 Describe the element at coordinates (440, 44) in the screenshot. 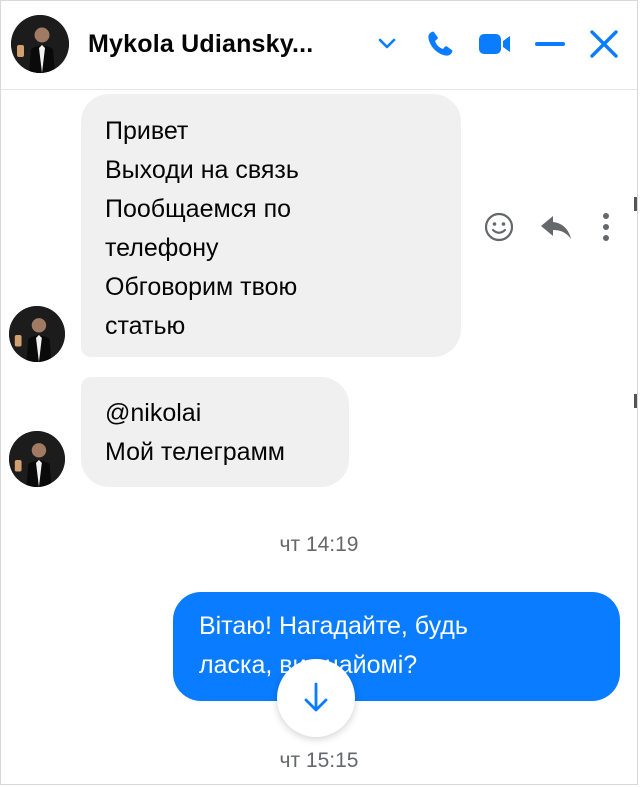

I see `phone-icon` at that location.